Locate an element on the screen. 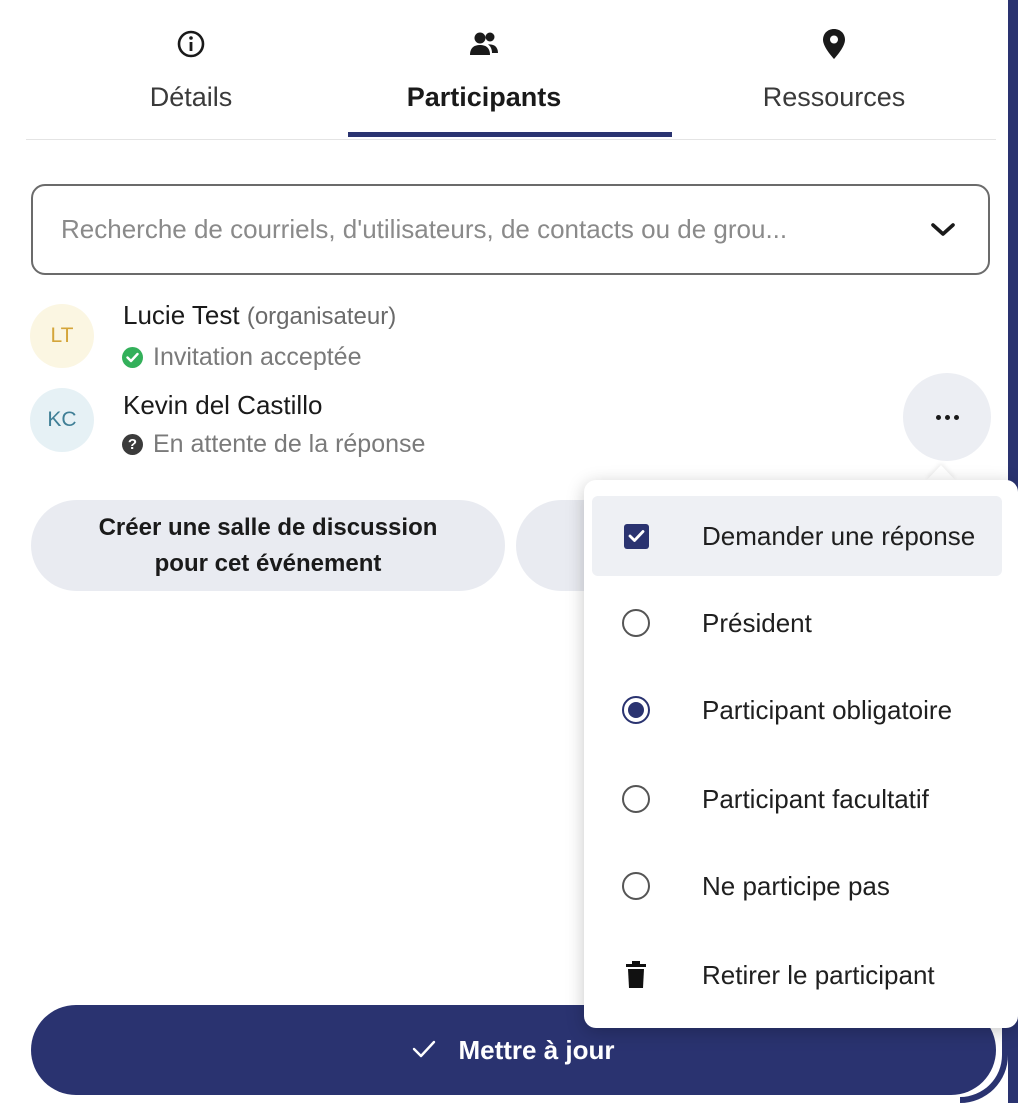 The height and width of the screenshot is (1103, 1018). menu-item-required: Participant obligatoire is located at coordinates (797, 710).